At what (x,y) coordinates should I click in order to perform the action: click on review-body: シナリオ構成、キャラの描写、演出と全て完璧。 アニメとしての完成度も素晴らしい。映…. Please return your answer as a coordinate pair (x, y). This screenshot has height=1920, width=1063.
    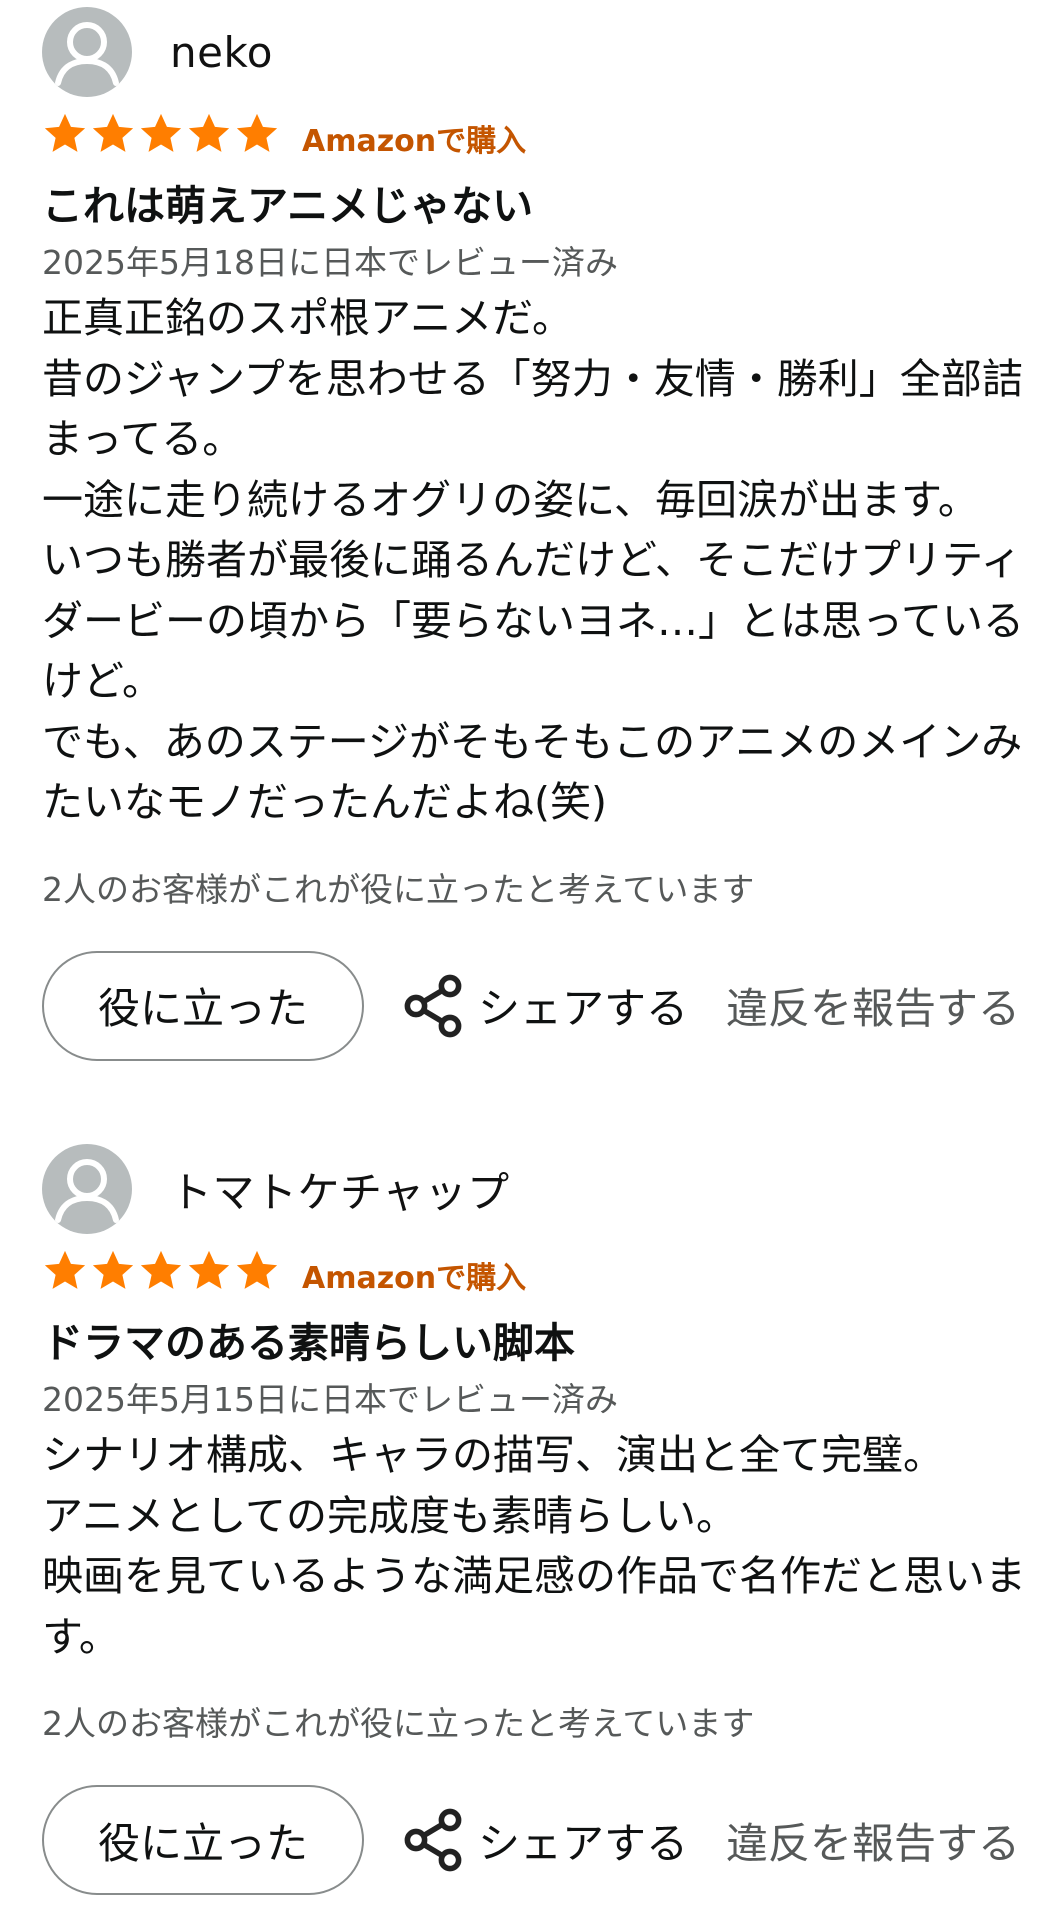
    Looking at the image, I should click on (534, 1546).